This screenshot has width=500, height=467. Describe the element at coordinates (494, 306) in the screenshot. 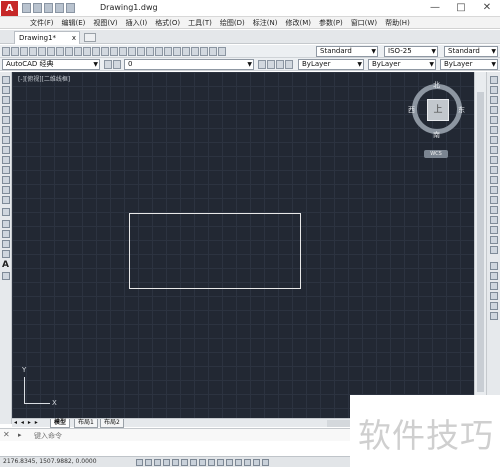

I see `leader-icon` at that location.